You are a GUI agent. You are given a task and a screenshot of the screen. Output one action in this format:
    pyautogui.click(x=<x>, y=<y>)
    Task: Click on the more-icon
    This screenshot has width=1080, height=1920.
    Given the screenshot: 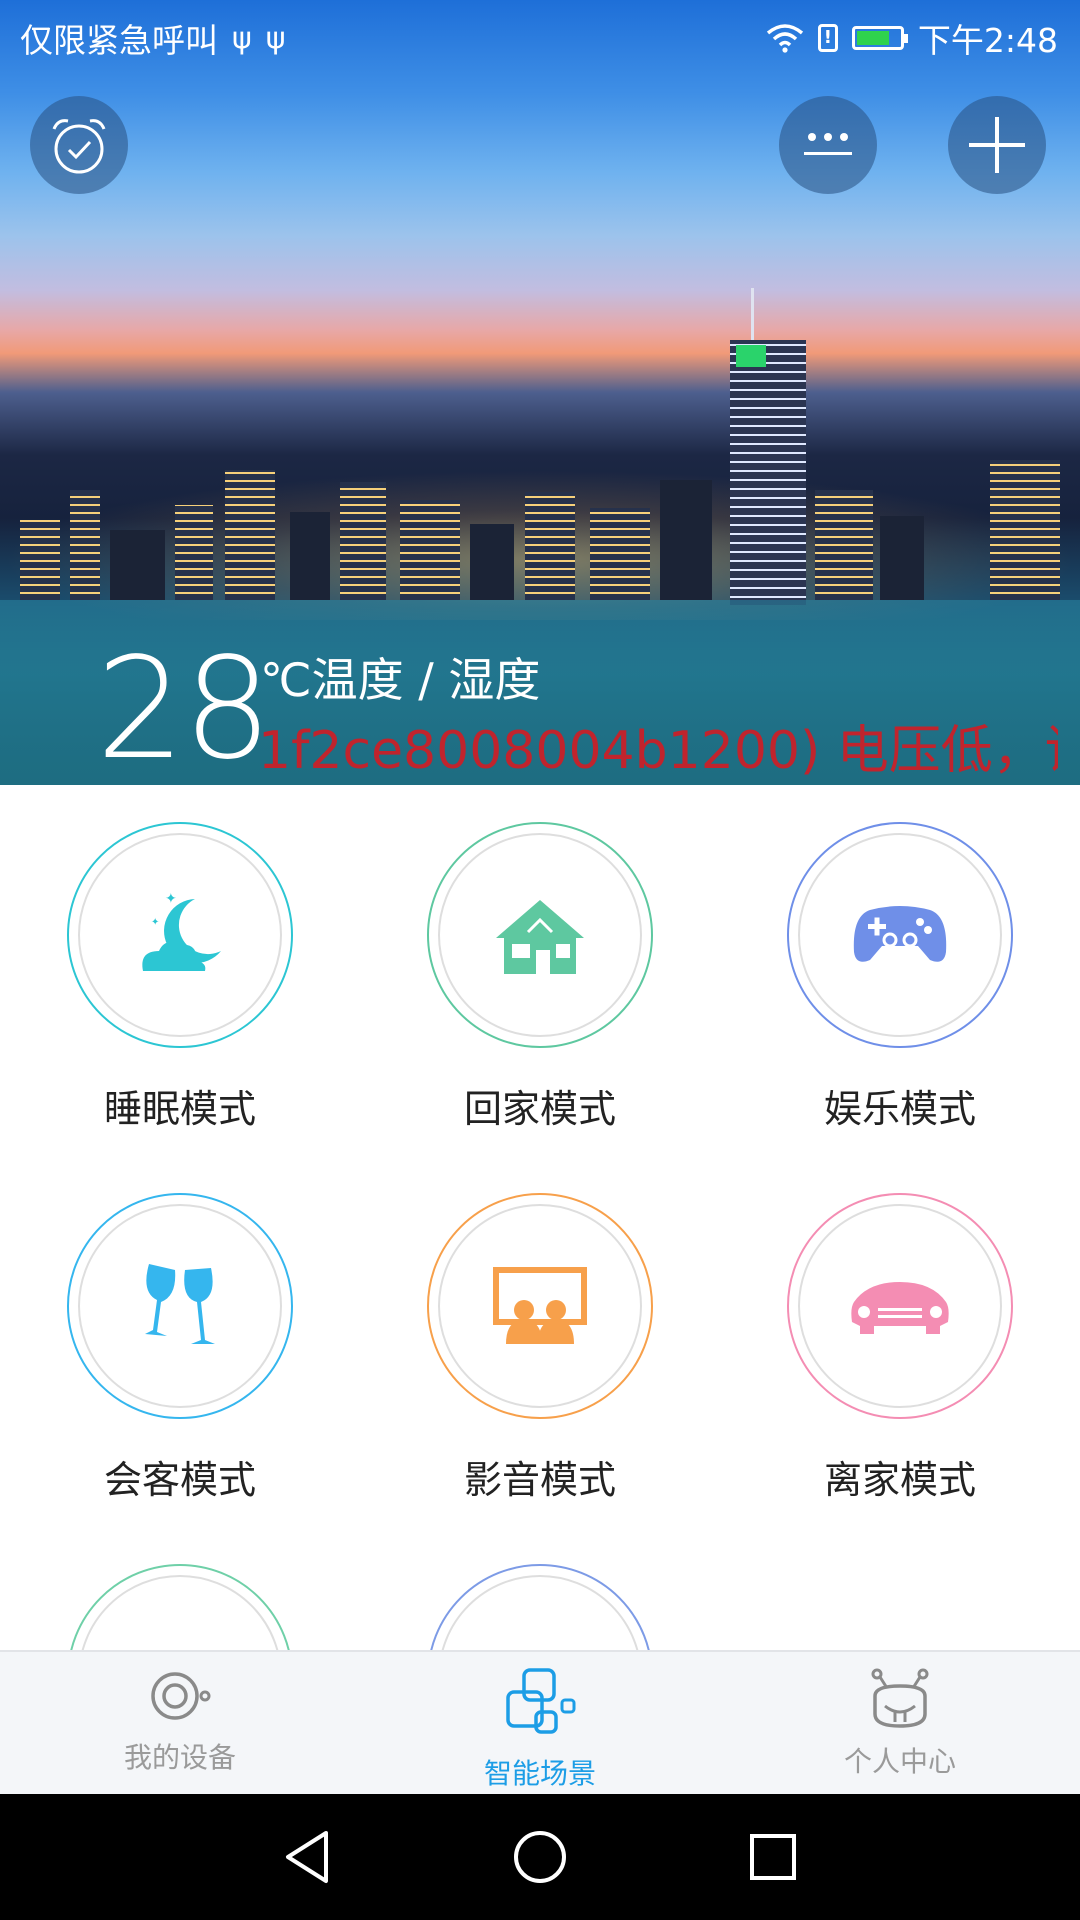 What is the action you would take?
    pyautogui.click(x=828, y=144)
    